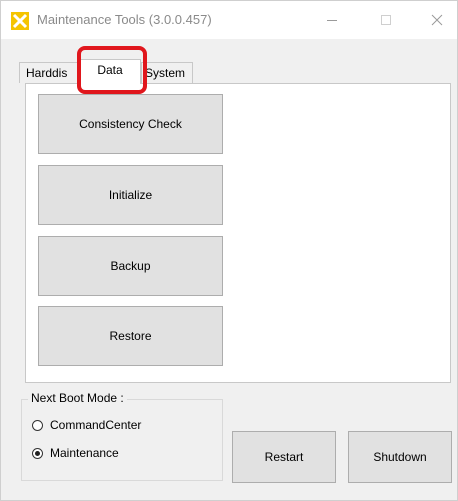 The height and width of the screenshot is (501, 458). Describe the element at coordinates (167, 72) in the screenshot. I see `tab-system: System` at that location.